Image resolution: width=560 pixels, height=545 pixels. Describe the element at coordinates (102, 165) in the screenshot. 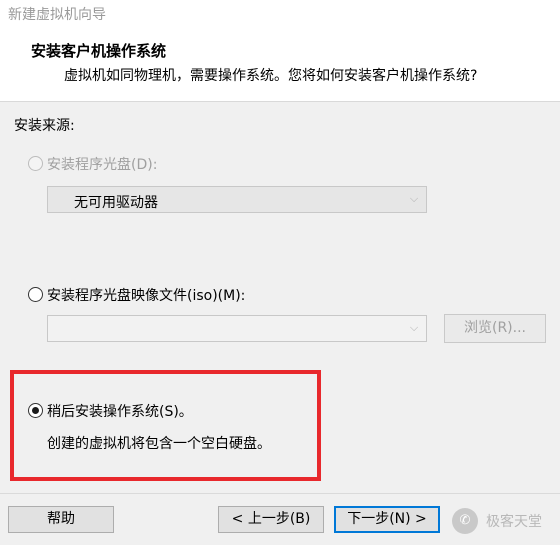

I see `disc-option-label: 安装程序光盘(D):` at that location.